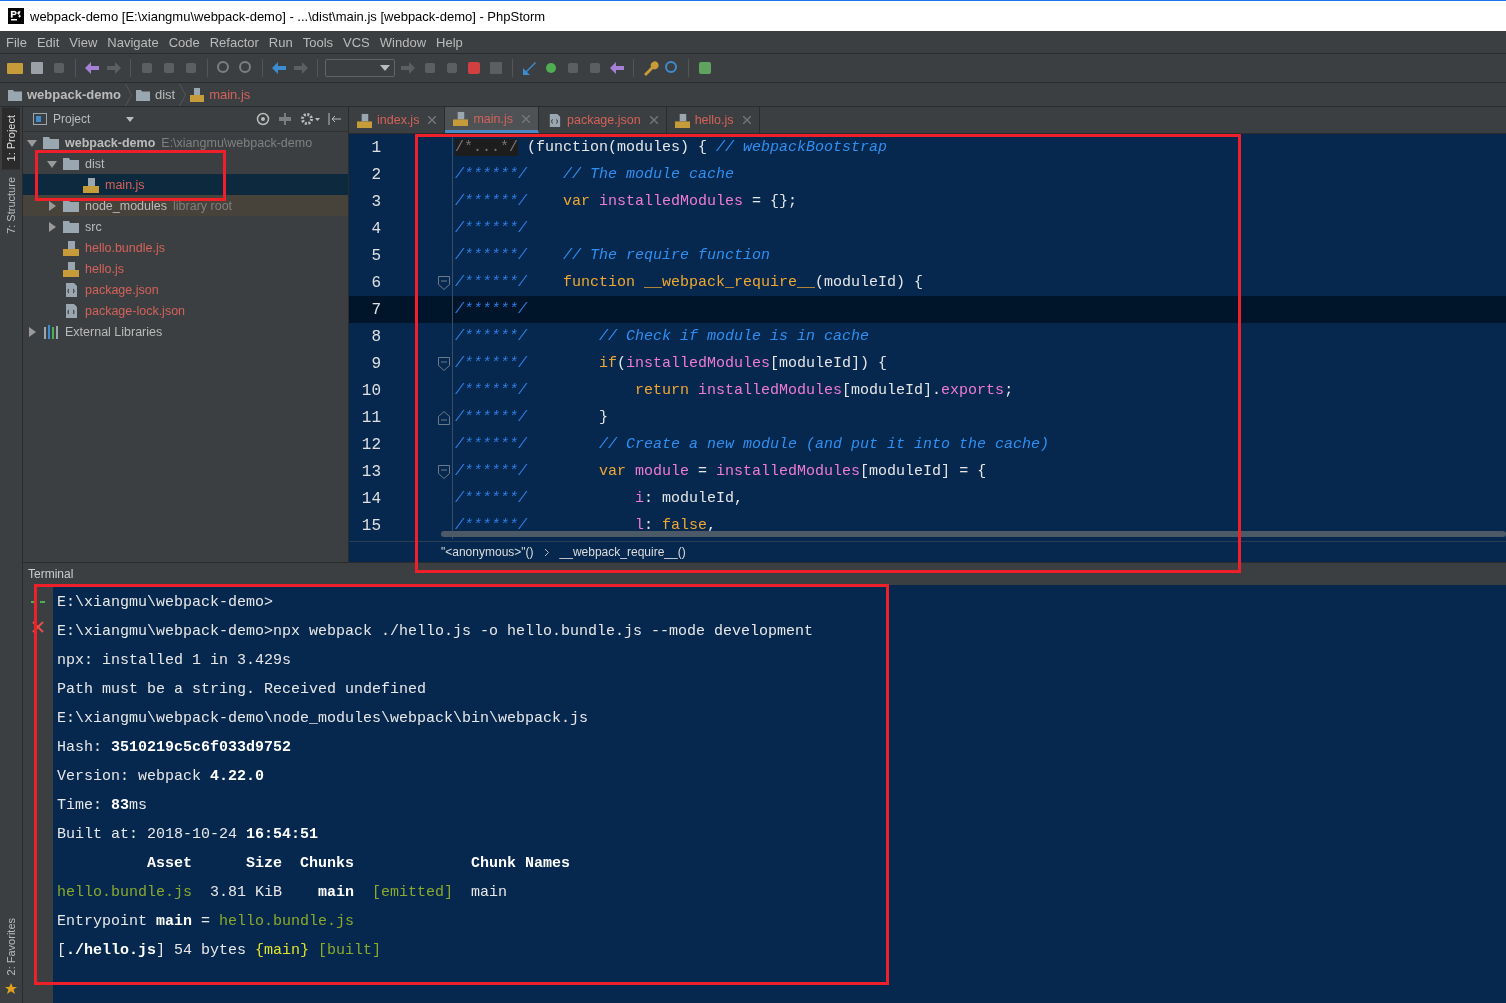 This screenshot has height=1003, width=1506. I want to click on menu-item: Help, so click(449, 42).